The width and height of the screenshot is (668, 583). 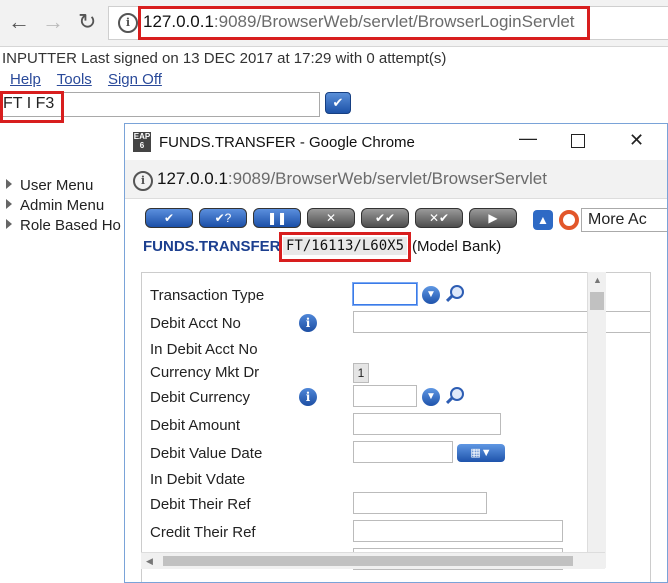 I want to click on url-host: 127.0.0.1, so click(x=192, y=178).